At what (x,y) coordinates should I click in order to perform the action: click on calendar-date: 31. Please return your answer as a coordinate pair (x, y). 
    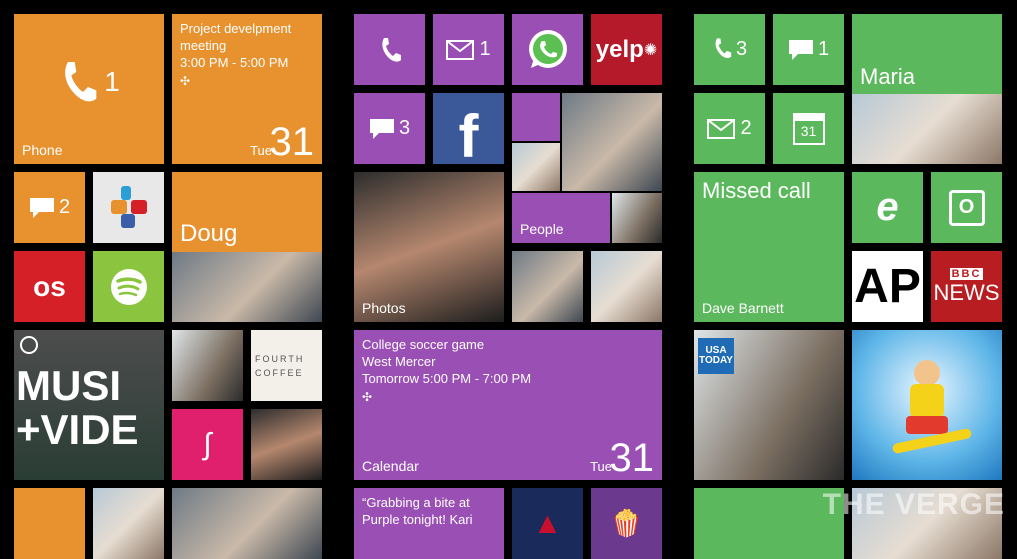
    Looking at the image, I should click on (632, 458).